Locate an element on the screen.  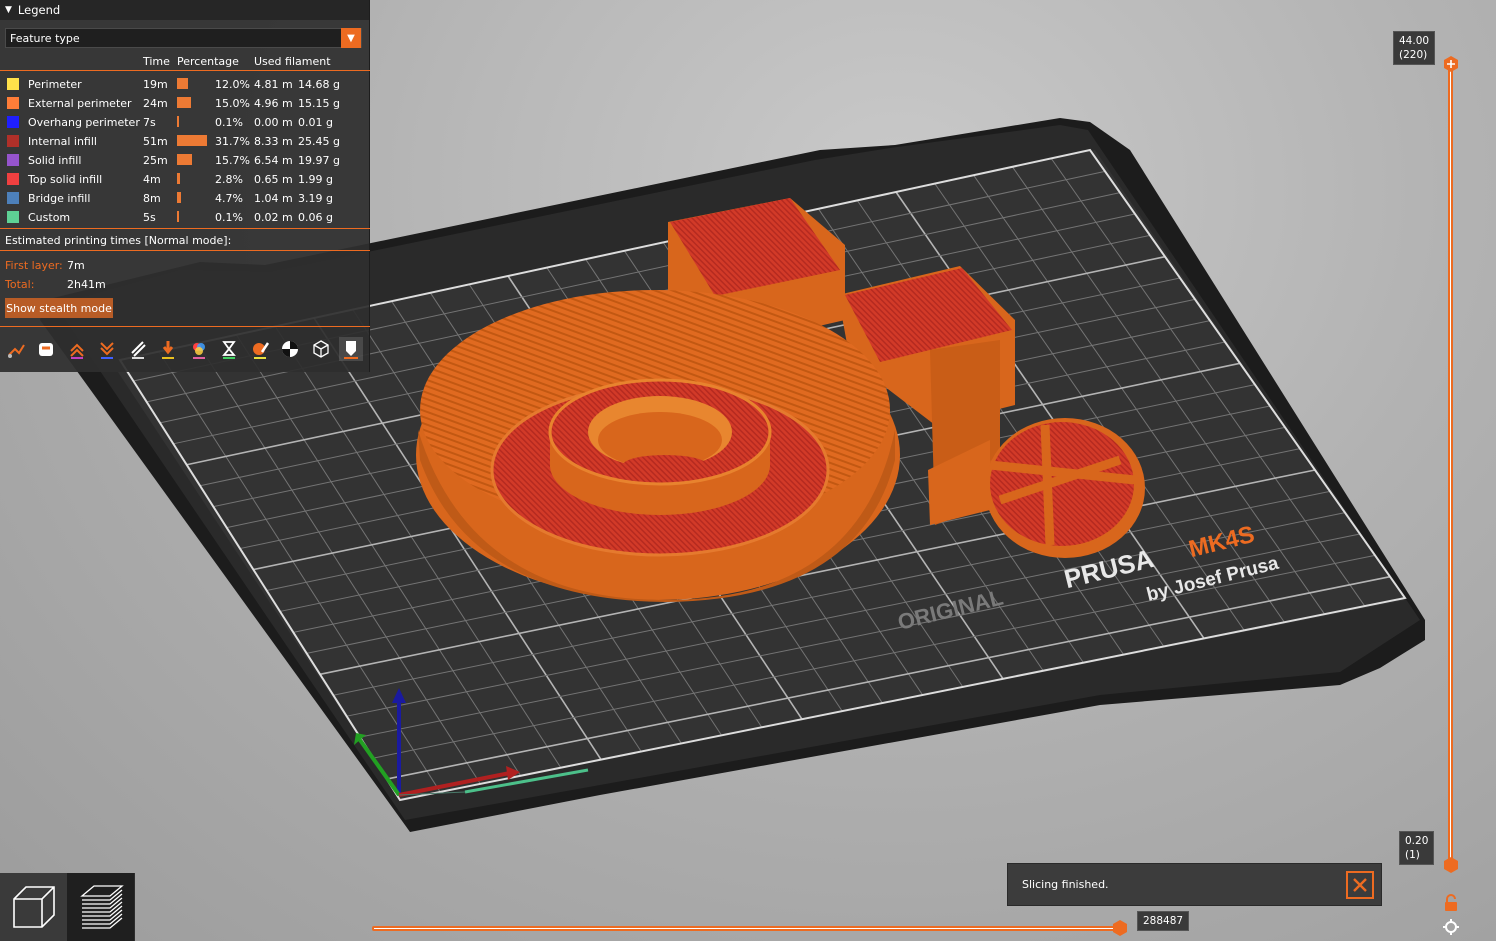
feature-weight: 3.19 g is located at coordinates (315, 198).